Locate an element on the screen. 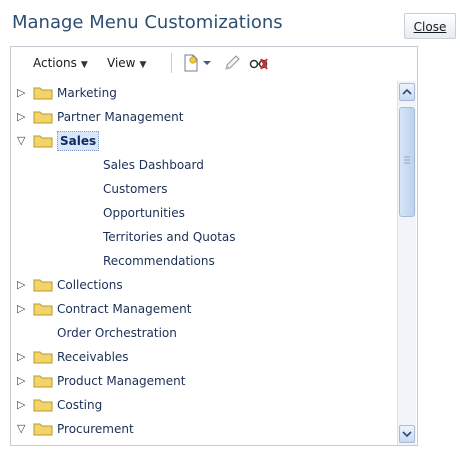 This screenshot has width=460, height=454. tree-label: Order Orchestration is located at coordinates (117, 333).